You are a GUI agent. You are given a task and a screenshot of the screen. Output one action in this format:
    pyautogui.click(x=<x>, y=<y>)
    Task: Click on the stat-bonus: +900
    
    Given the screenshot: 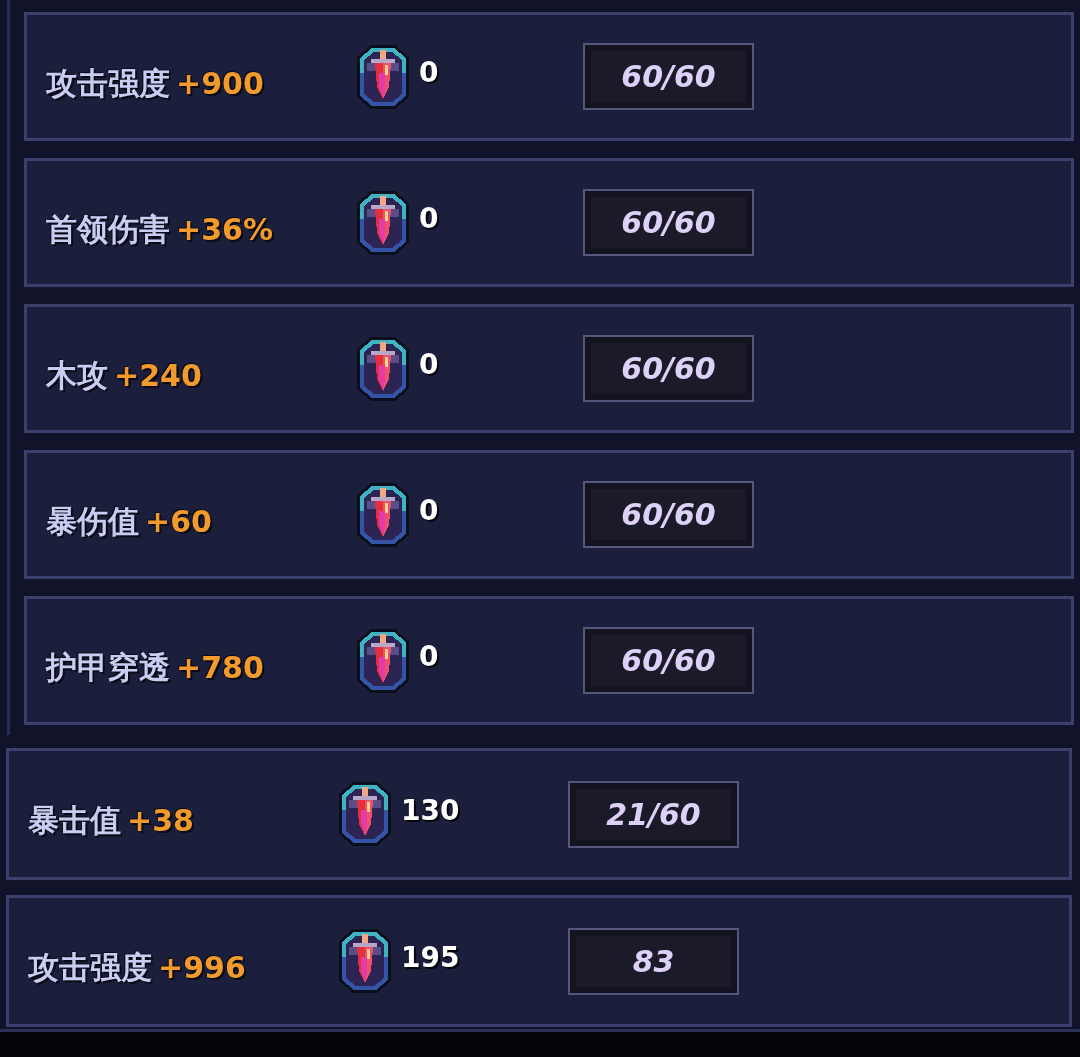 What is the action you would take?
    pyautogui.click(x=220, y=83)
    